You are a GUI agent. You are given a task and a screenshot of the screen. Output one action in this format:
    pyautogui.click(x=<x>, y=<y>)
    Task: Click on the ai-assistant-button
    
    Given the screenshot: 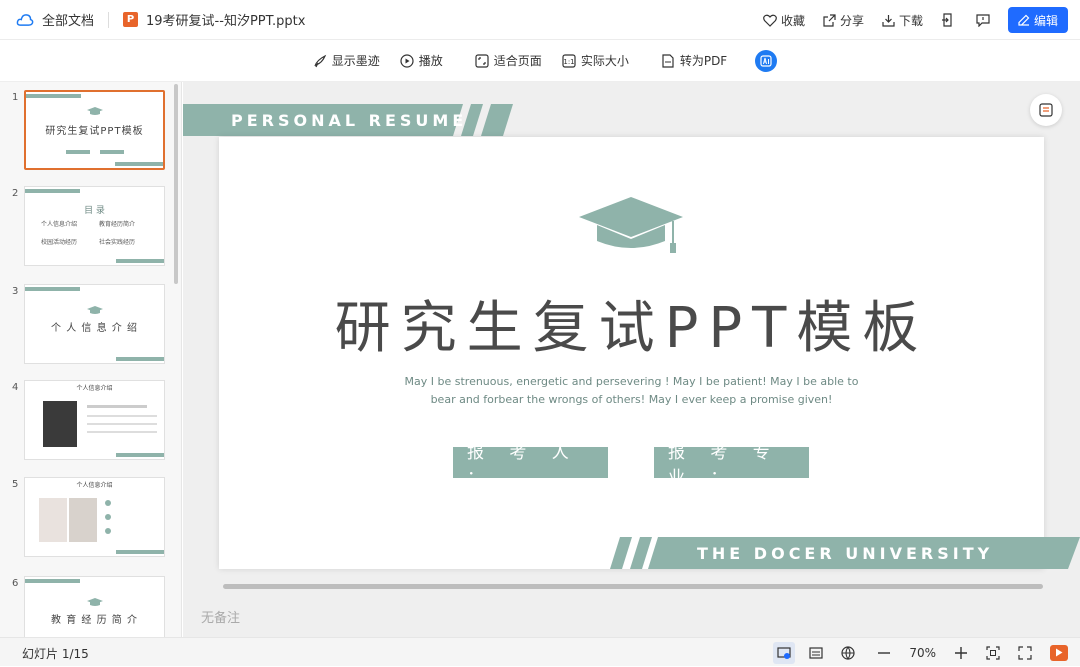 What is the action you would take?
    pyautogui.click(x=766, y=60)
    